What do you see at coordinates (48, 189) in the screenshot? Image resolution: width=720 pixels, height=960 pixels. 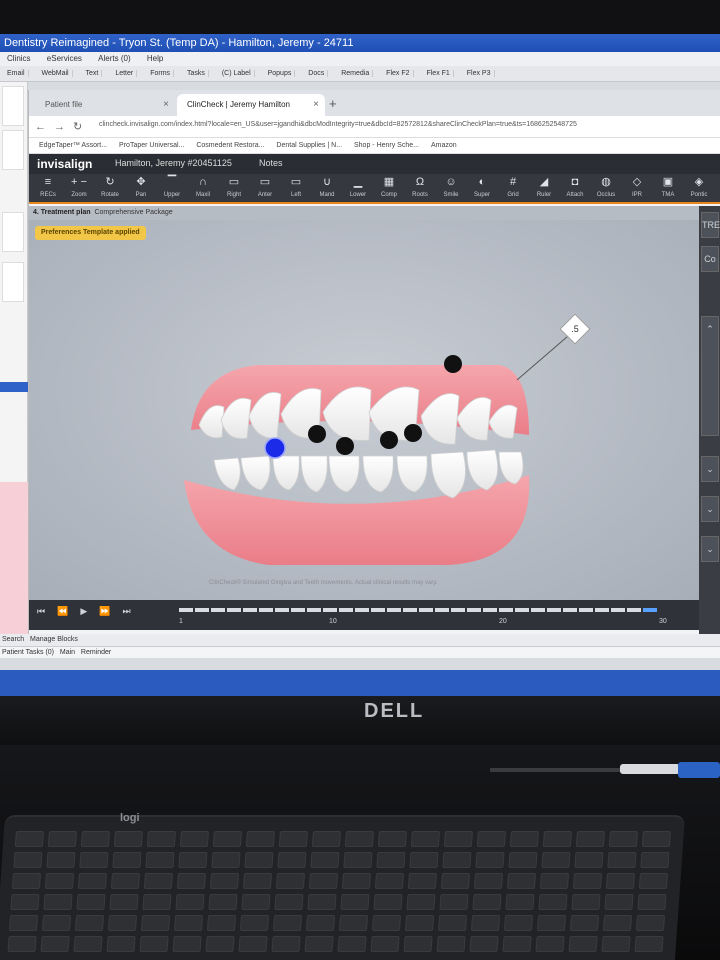 I see `toolbar-recs-button: ≡ RECs` at bounding box center [48, 189].